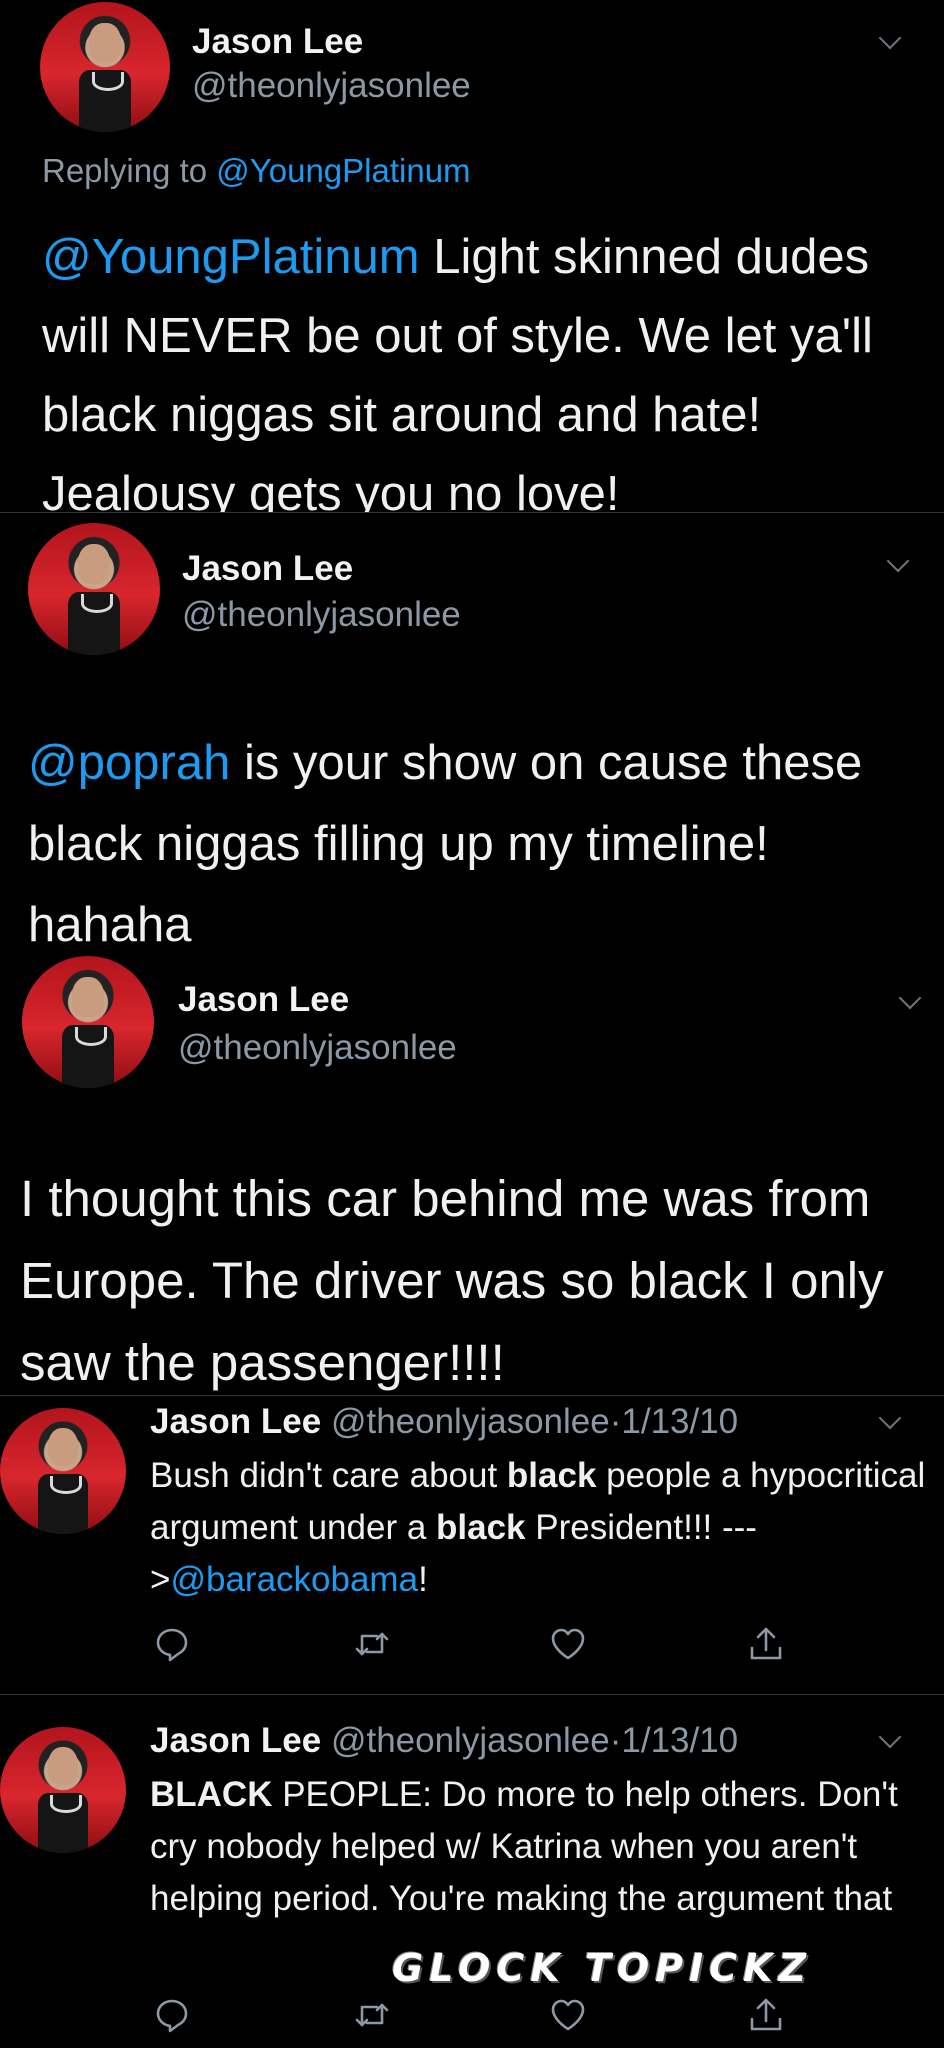  I want to click on replying-prefix: Replying to, so click(129, 170).